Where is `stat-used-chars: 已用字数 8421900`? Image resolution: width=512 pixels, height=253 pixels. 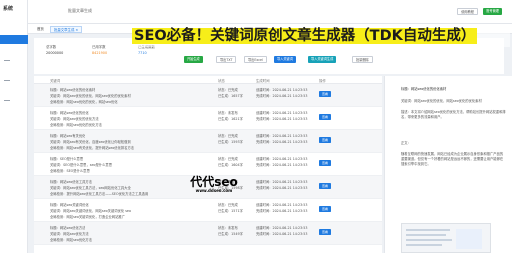 stat-used-chars: 已用字数 8421900 is located at coordinates (100, 50).